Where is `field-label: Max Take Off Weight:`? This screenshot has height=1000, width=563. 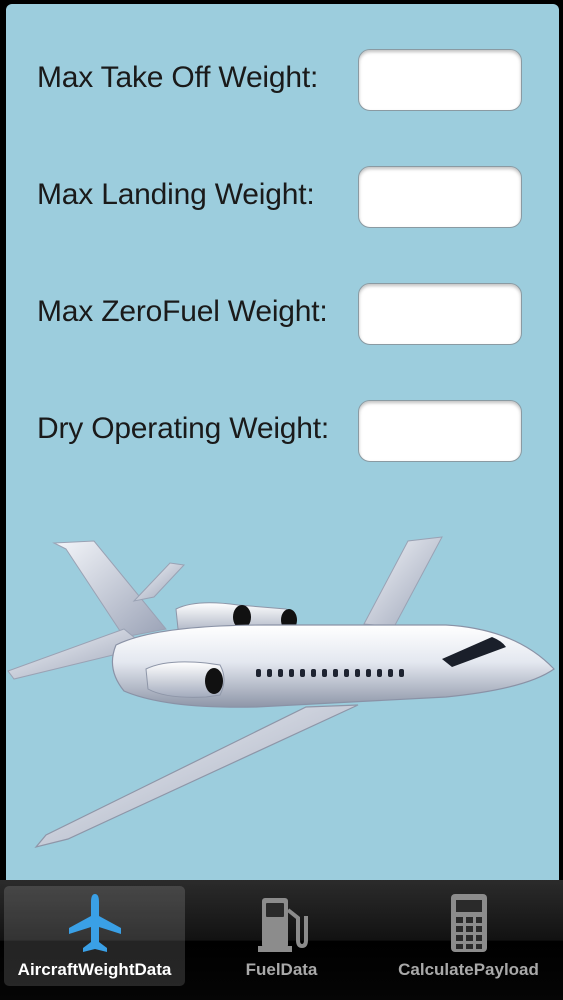 field-label: Max Take Off Weight: is located at coordinates (178, 77).